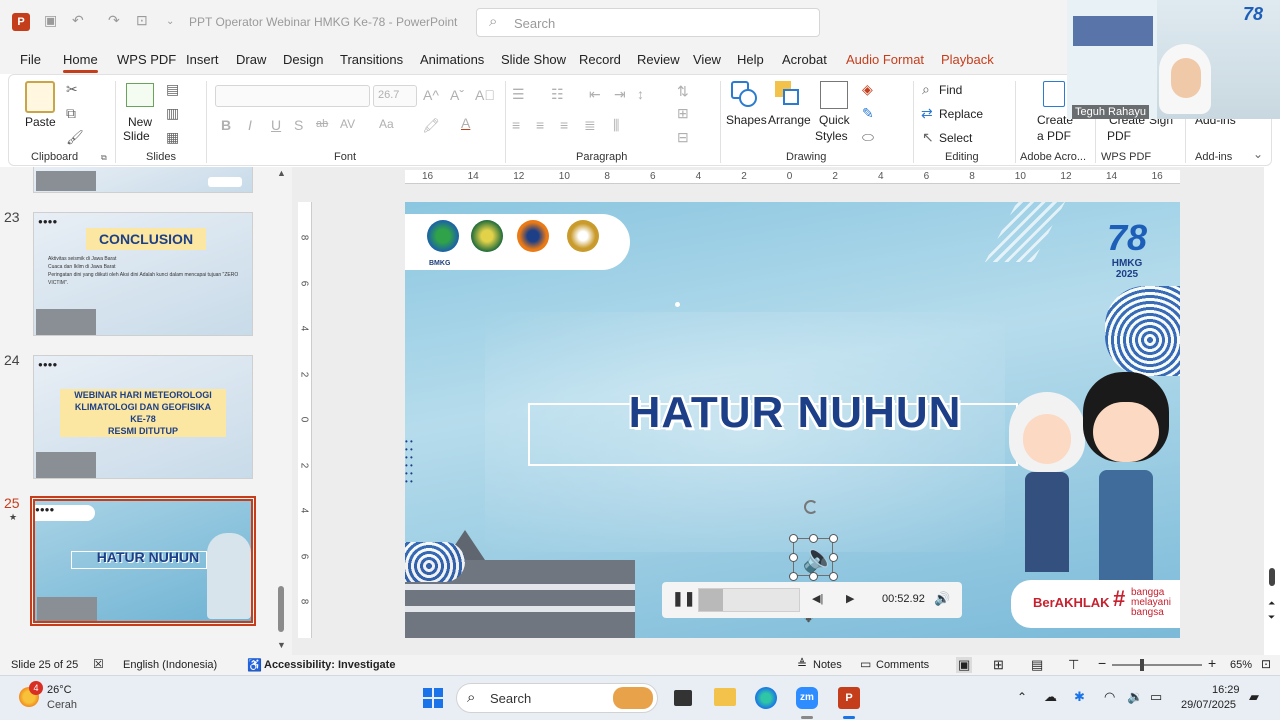  What do you see at coordinates (868, 113) in the screenshot?
I see `shape-outline-icon: ✎` at bounding box center [868, 113].